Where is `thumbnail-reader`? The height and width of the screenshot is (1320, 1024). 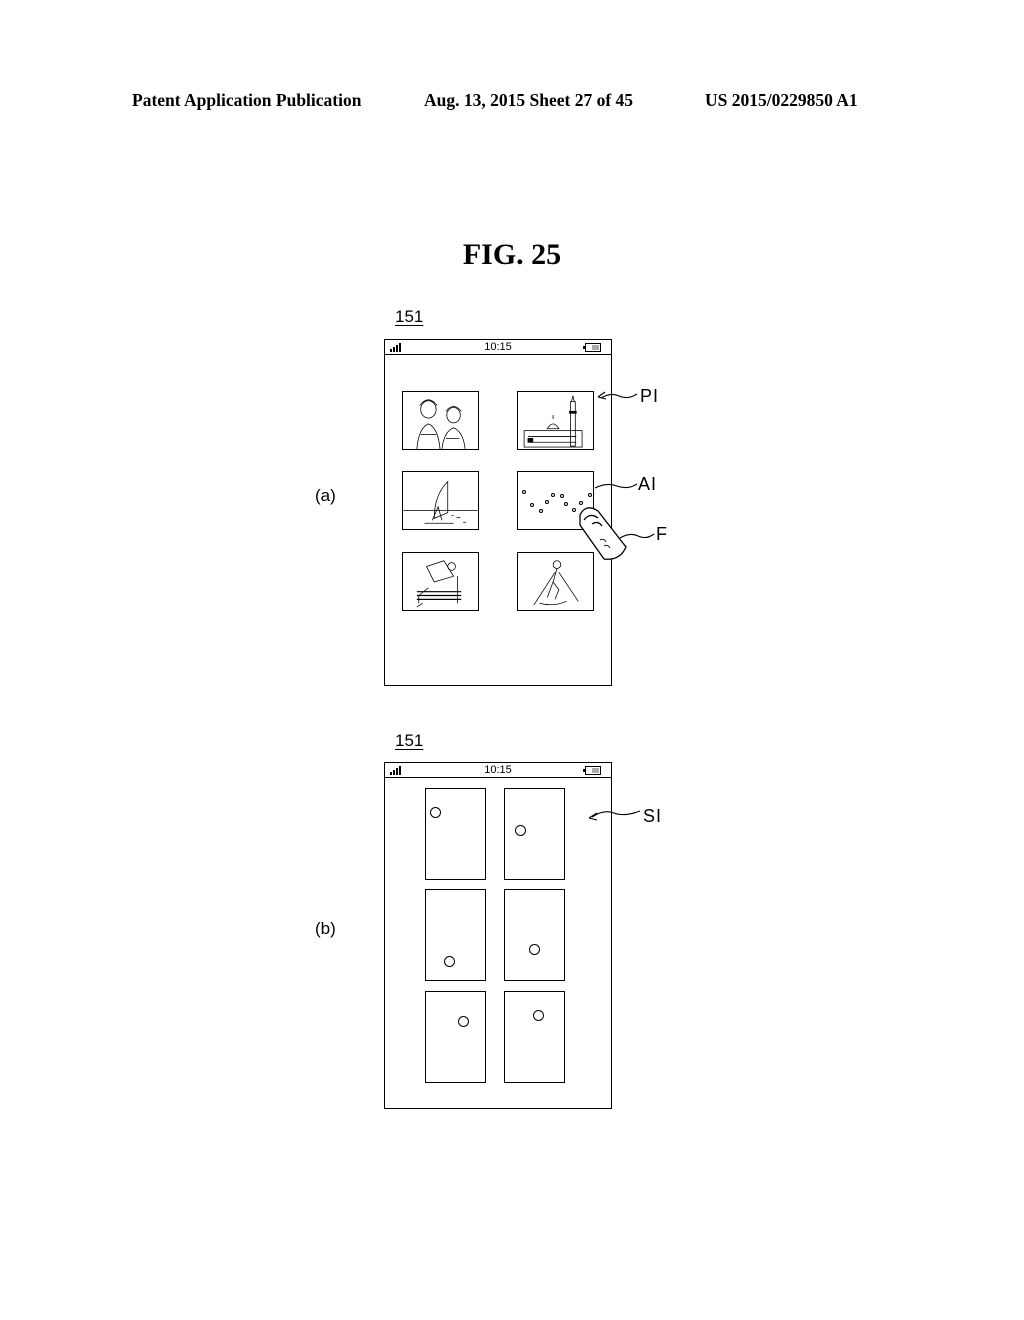
thumbnail-reader is located at coordinates (440, 581).